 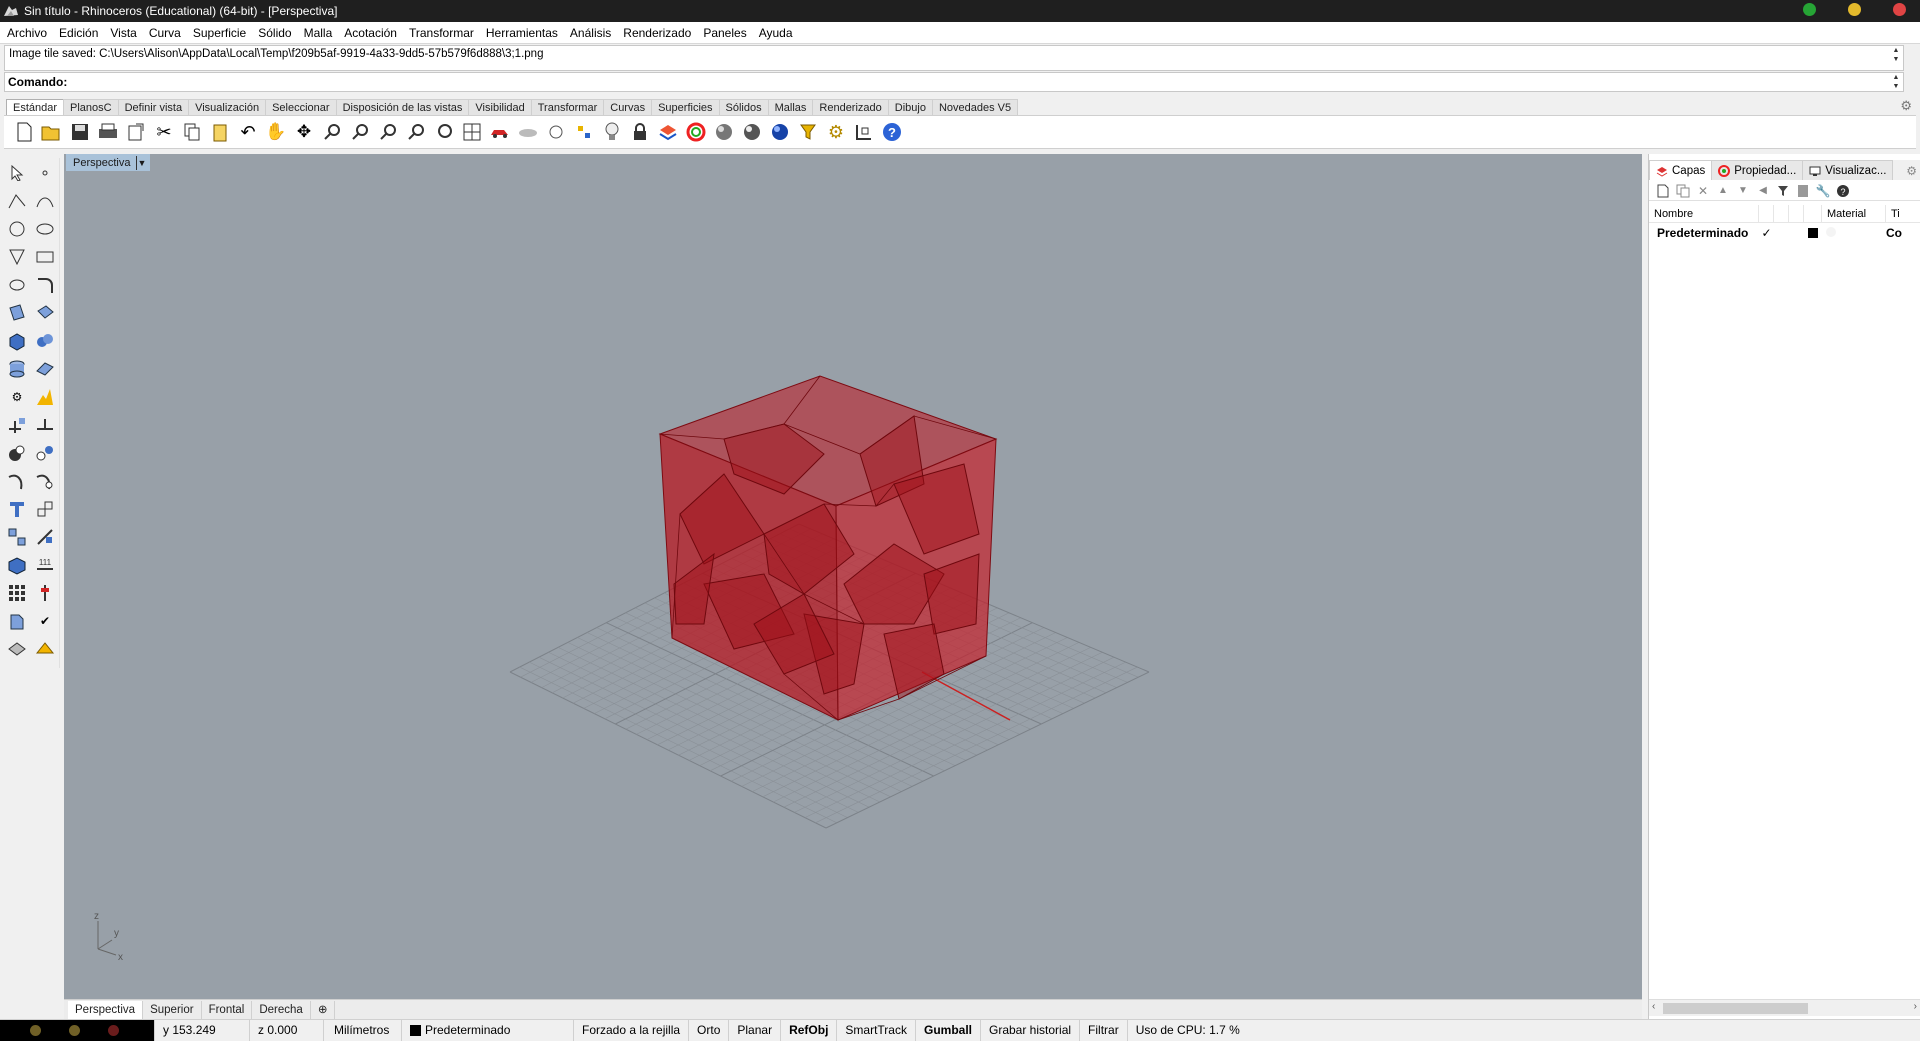 What do you see at coordinates (755, 1030) in the screenshot?
I see `status-planar: Planar` at bounding box center [755, 1030].